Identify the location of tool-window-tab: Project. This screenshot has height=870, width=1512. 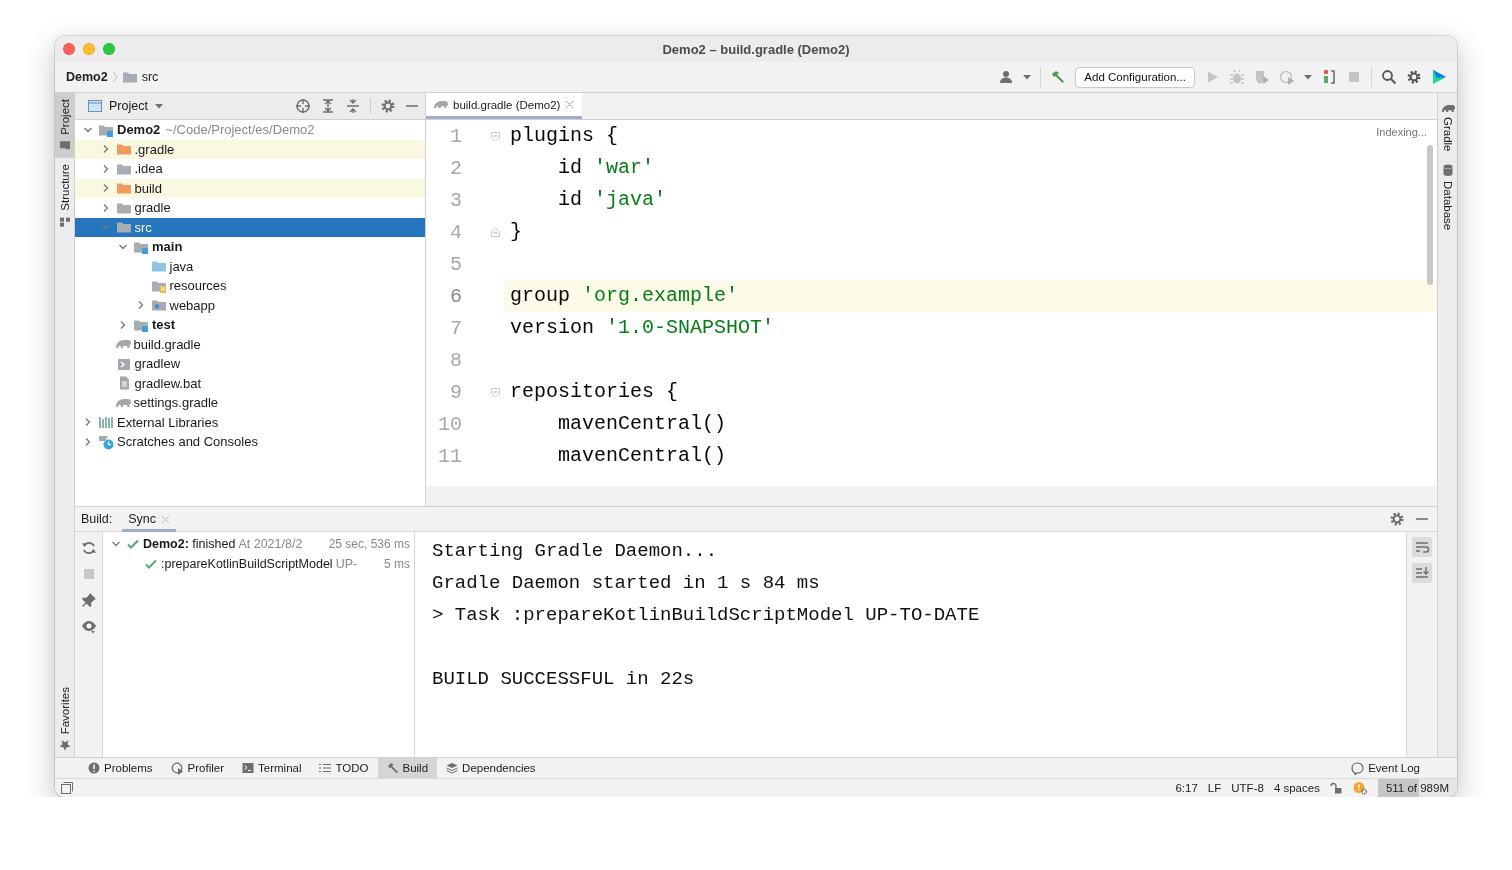
(65, 125).